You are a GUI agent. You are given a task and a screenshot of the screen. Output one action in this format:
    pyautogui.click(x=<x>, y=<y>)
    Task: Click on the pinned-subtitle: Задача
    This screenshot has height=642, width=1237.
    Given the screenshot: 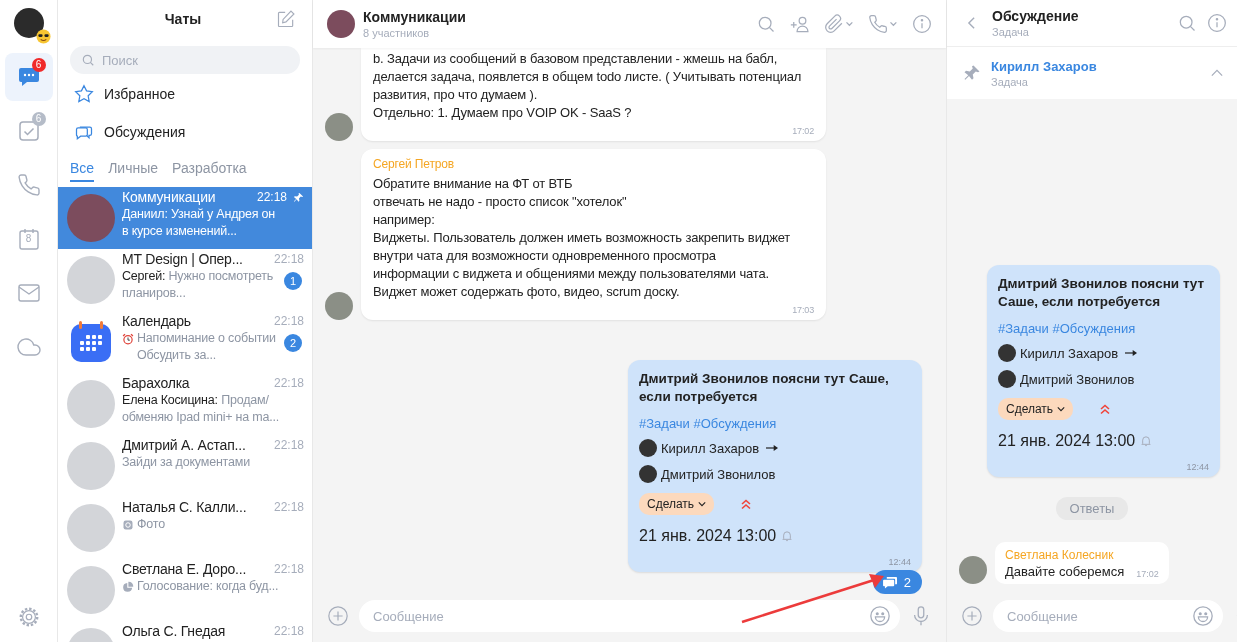 What is the action you would take?
    pyautogui.click(x=1010, y=81)
    